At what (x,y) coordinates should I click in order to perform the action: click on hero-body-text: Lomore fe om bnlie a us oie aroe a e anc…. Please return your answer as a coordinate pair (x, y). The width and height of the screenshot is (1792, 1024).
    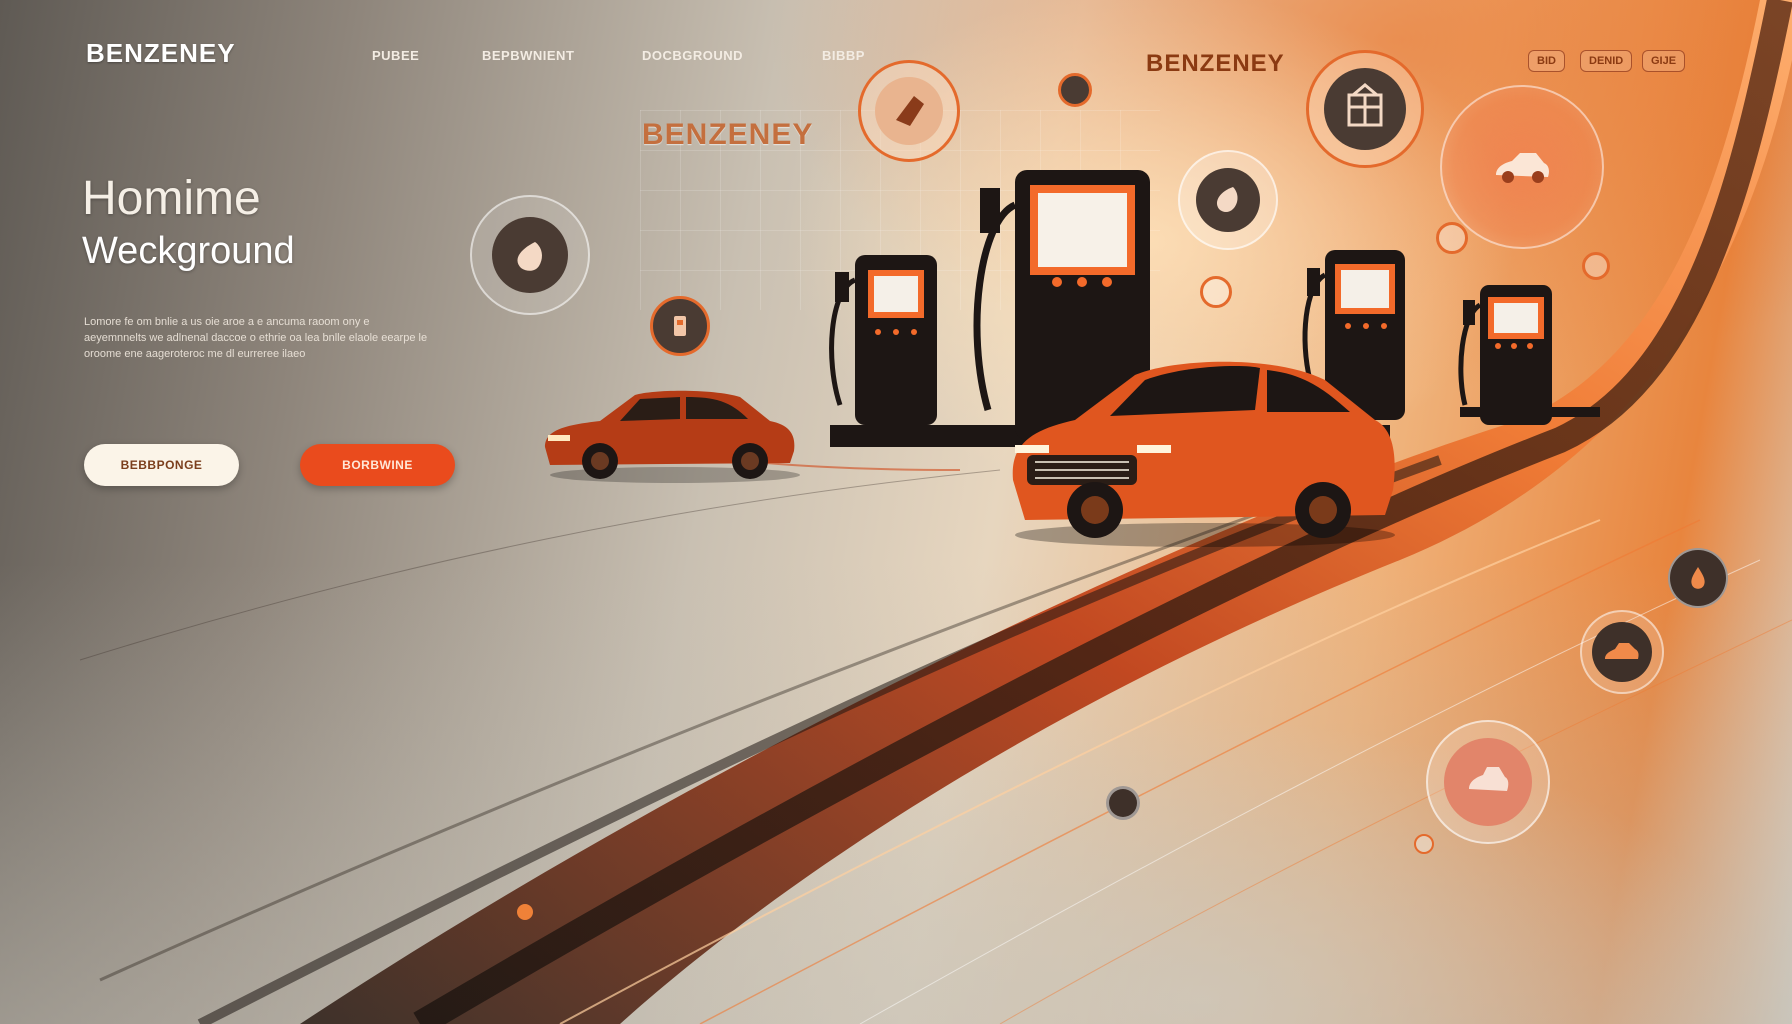
    Looking at the image, I should click on (256, 338).